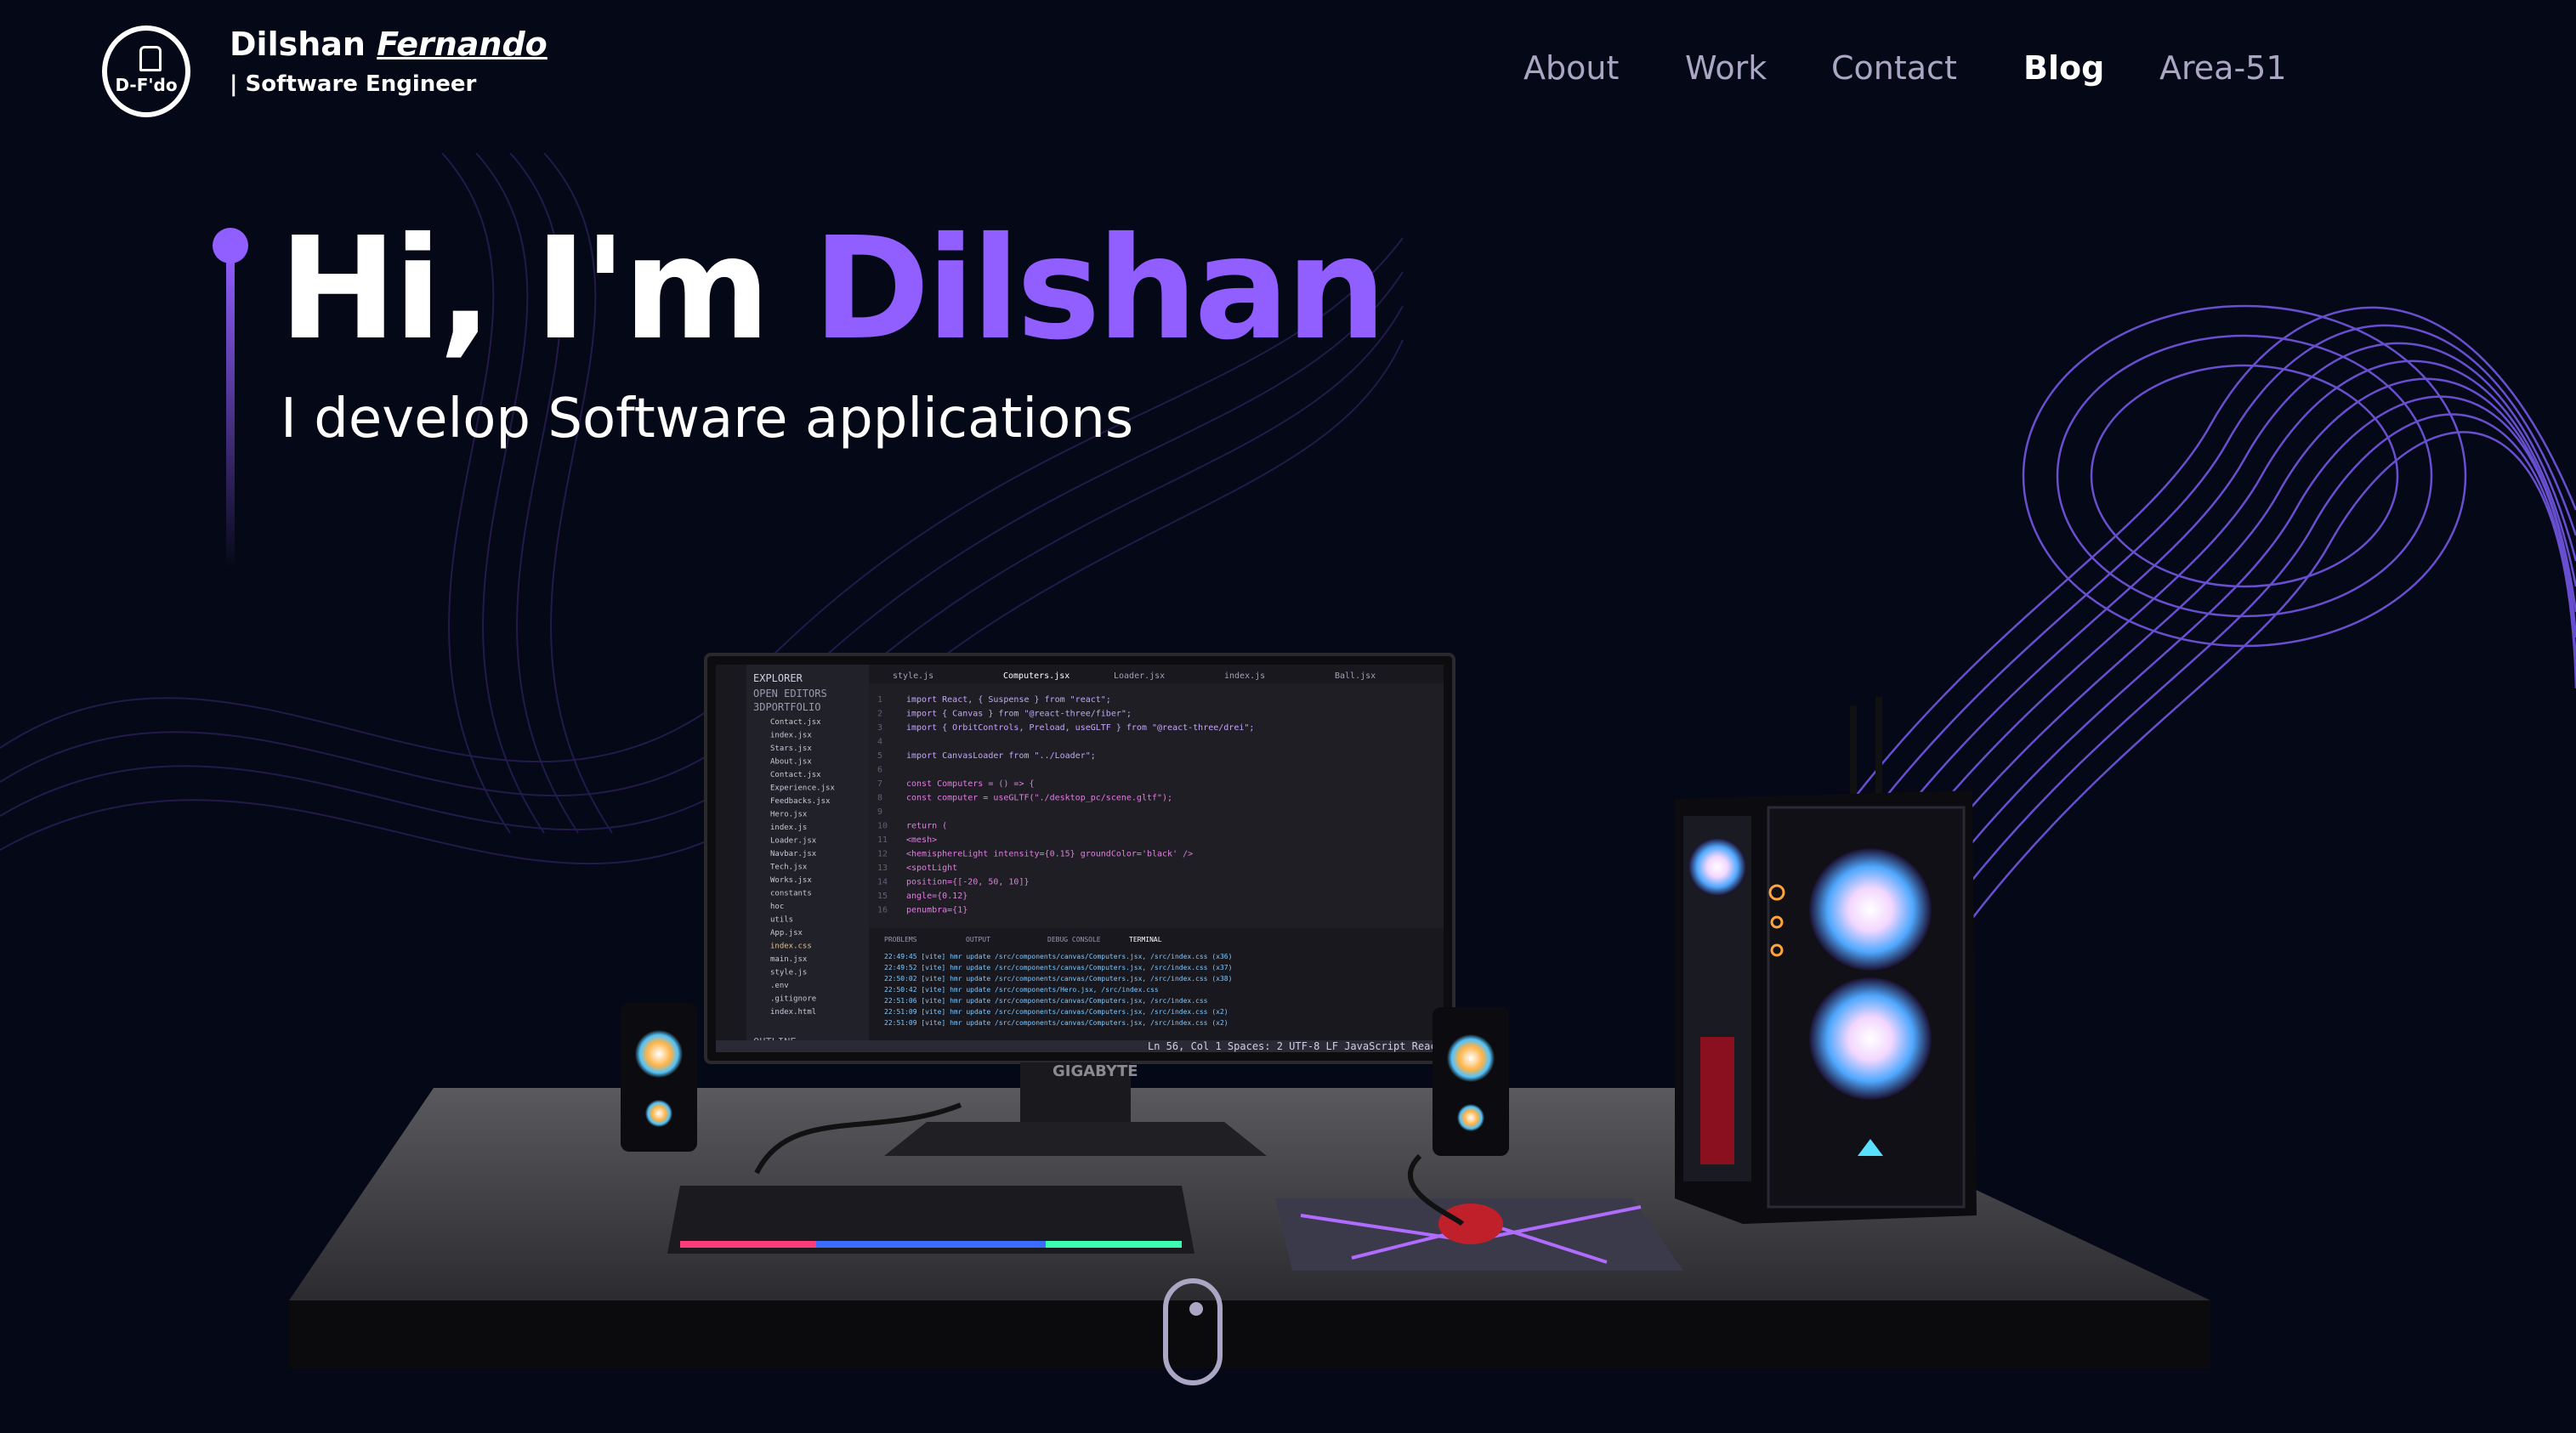 The image size is (2576, 1433). Describe the element at coordinates (707, 419) in the screenshot. I see `hero-subtitle: I develop Software applications` at that location.